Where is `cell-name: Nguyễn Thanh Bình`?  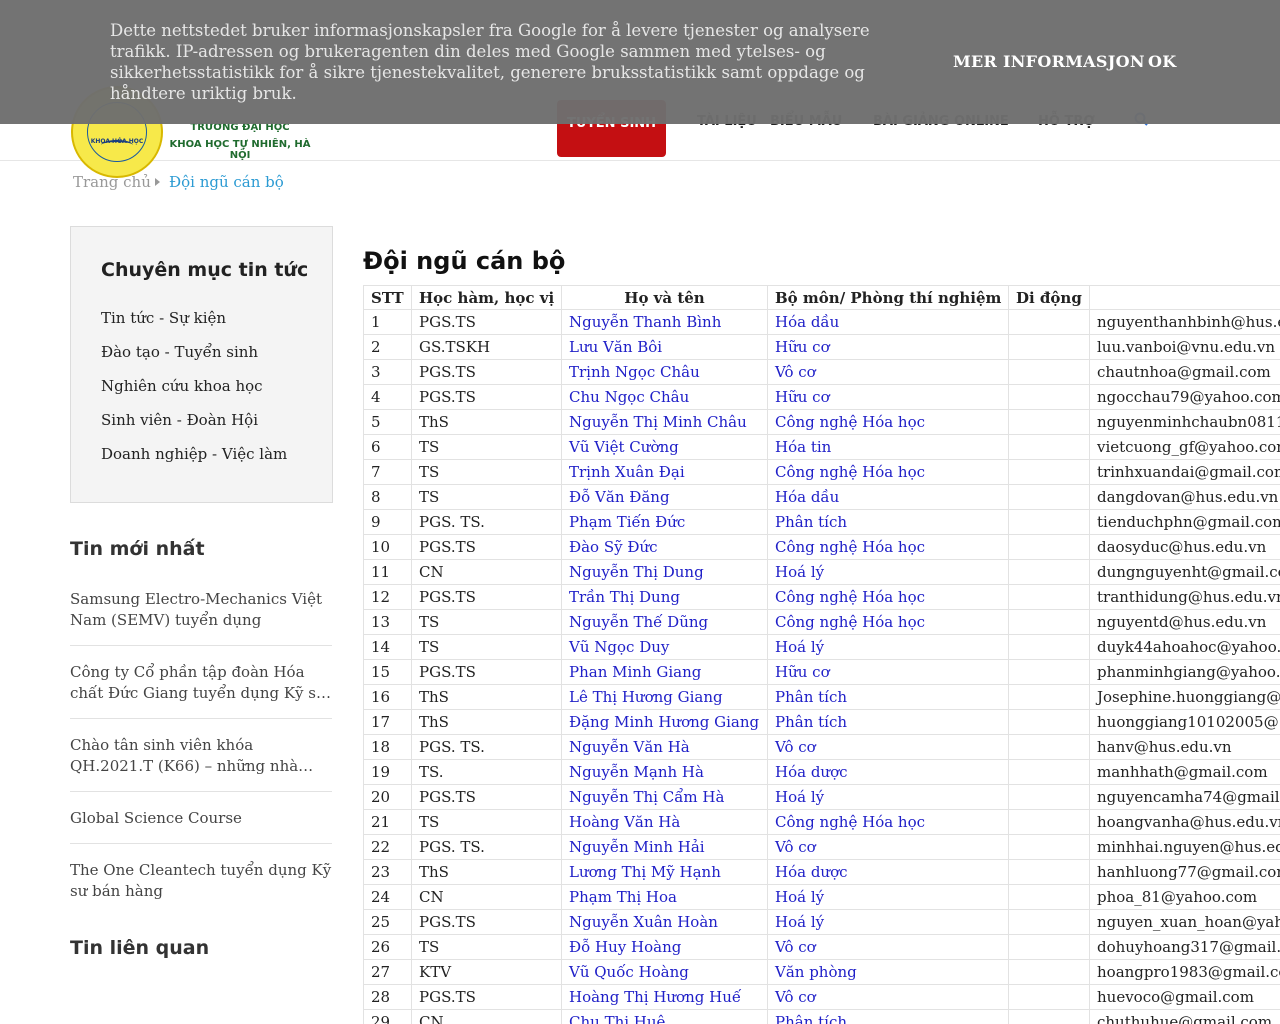 cell-name: Nguyễn Thanh Bình is located at coordinates (664, 322).